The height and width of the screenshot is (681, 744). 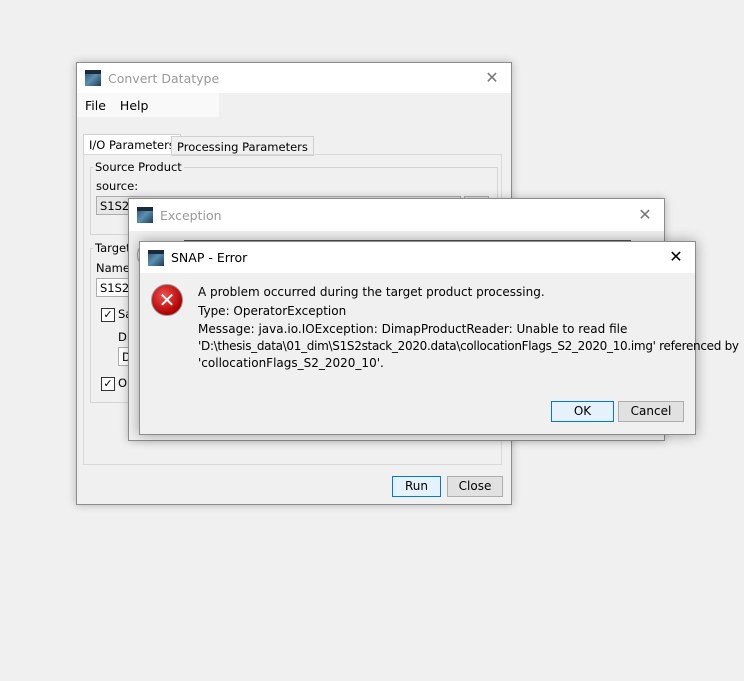 I want to click on run-button: Run, so click(x=416, y=486).